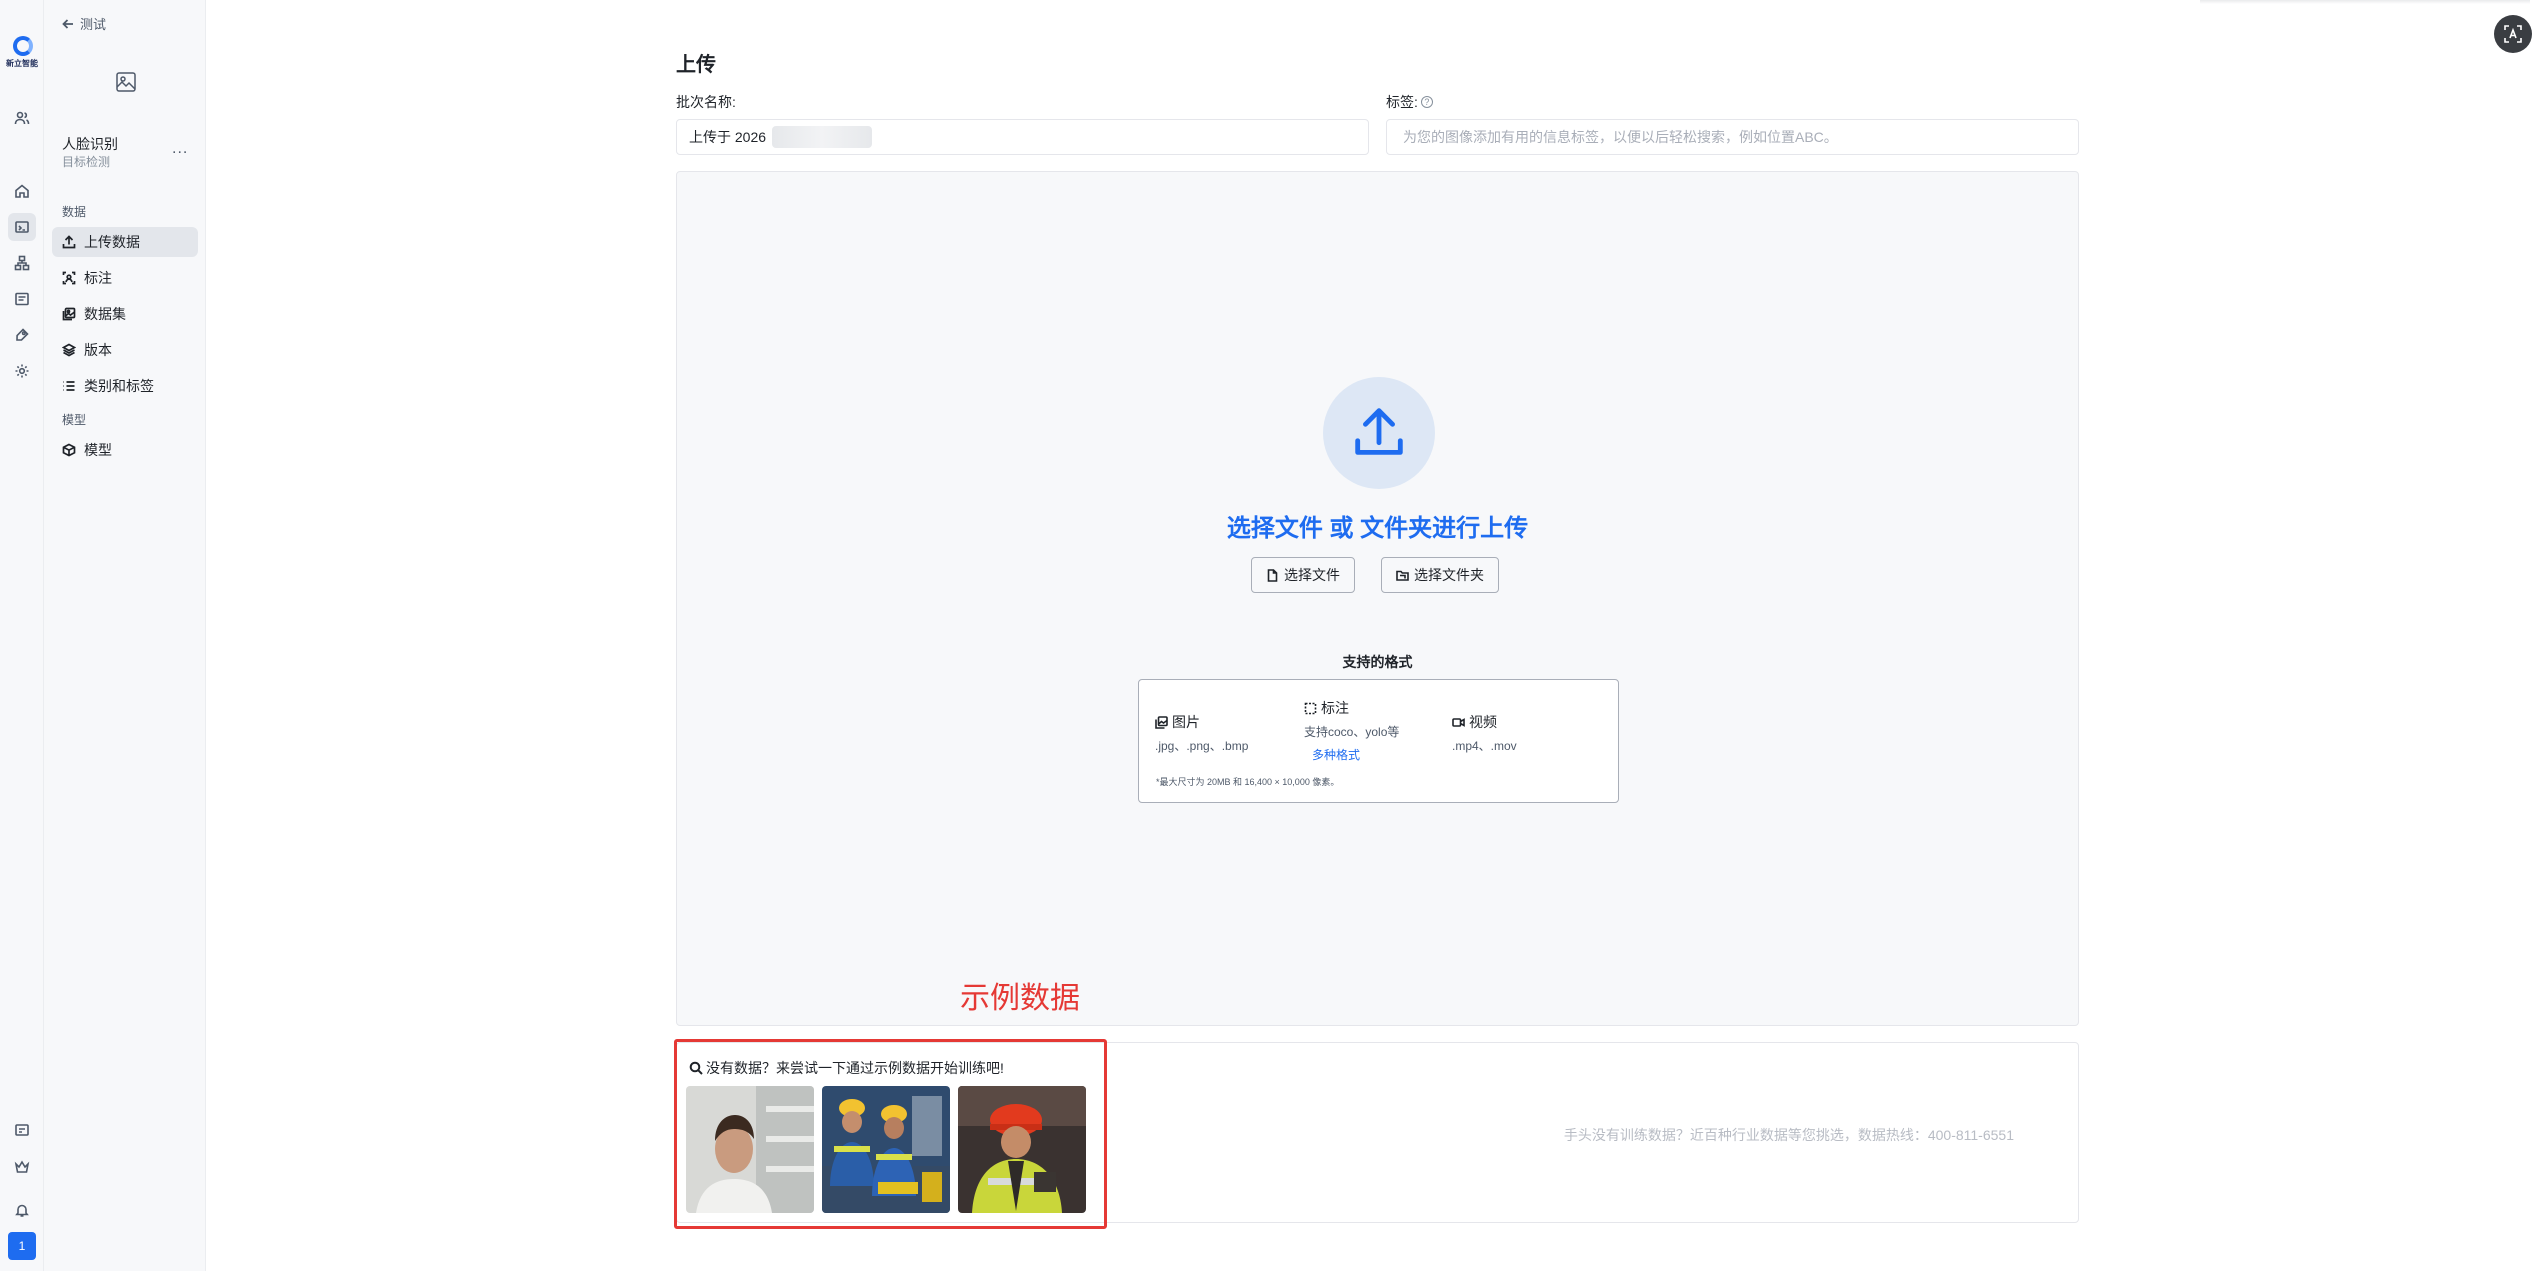  I want to click on tags-input: 为您的图像添加有用的信息标签，以便以后轻松搜索，例如位置ABC。, so click(1732, 137).